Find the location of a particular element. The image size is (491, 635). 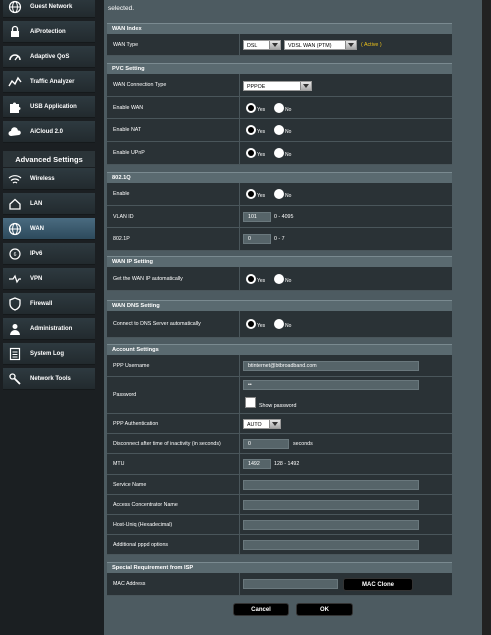

sidebar-item-adaptive-qos: Adaptive QoS is located at coordinates (49, 57).